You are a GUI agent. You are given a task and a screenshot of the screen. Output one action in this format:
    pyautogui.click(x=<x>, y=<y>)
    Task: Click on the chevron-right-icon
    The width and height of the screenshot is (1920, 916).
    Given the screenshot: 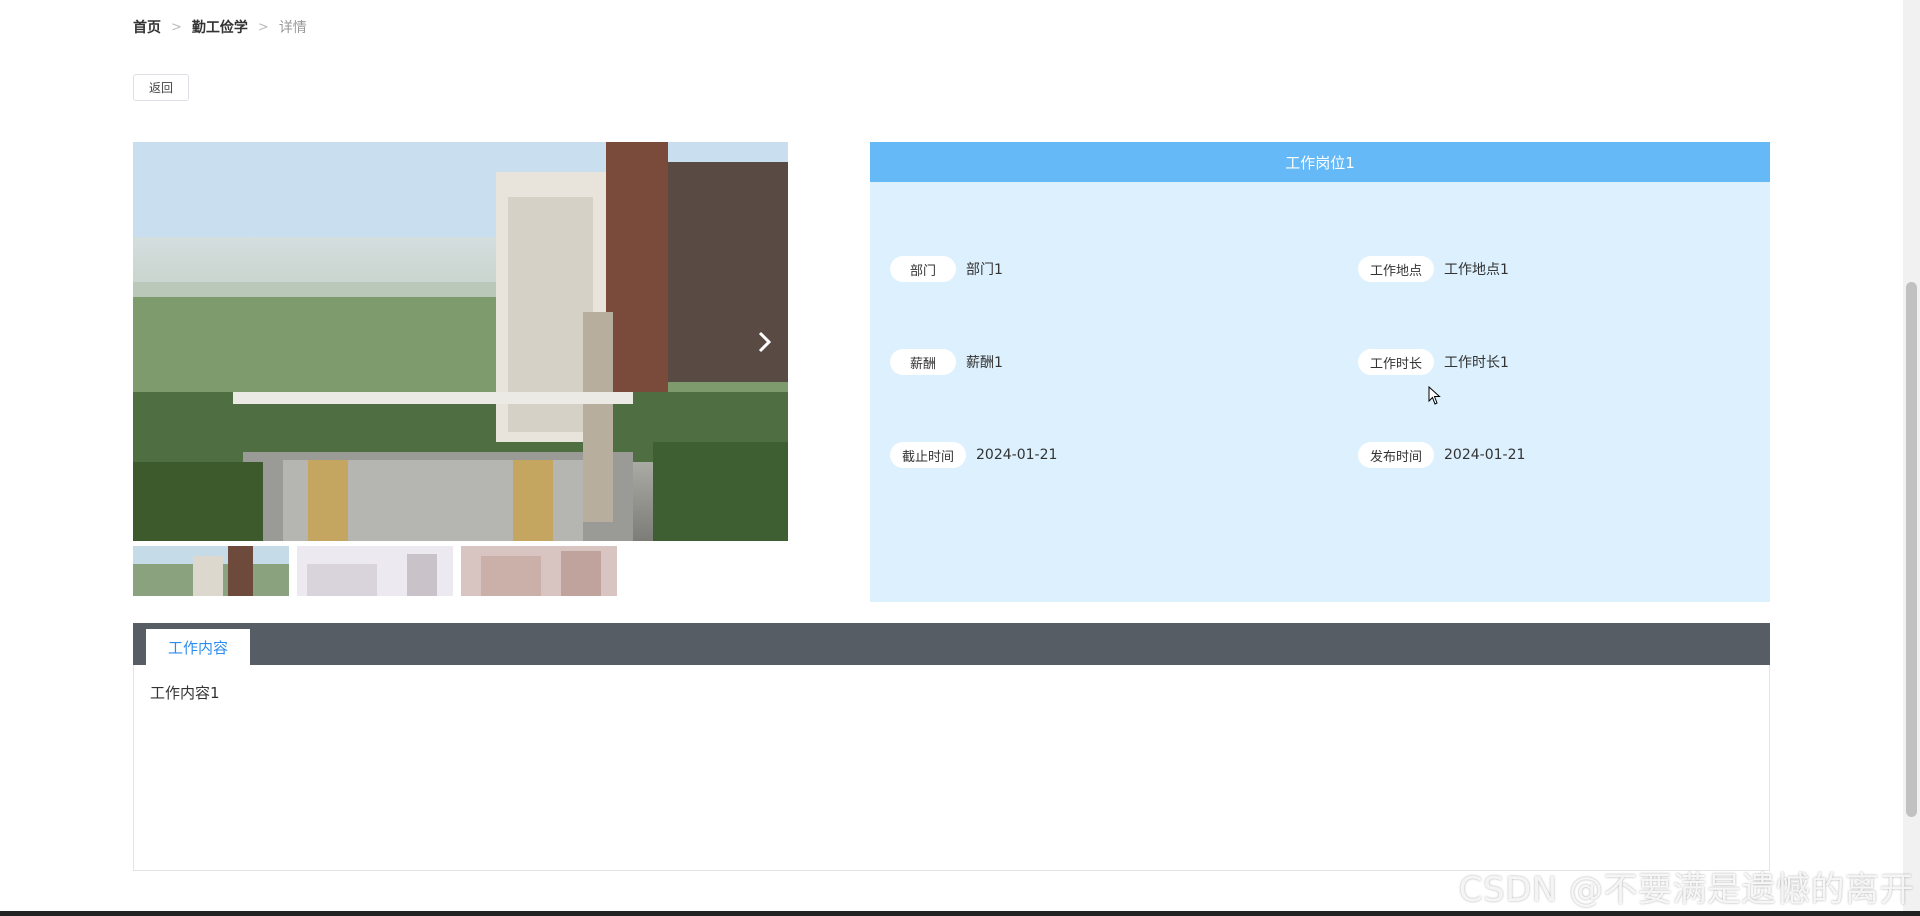 What is the action you would take?
    pyautogui.click(x=765, y=342)
    